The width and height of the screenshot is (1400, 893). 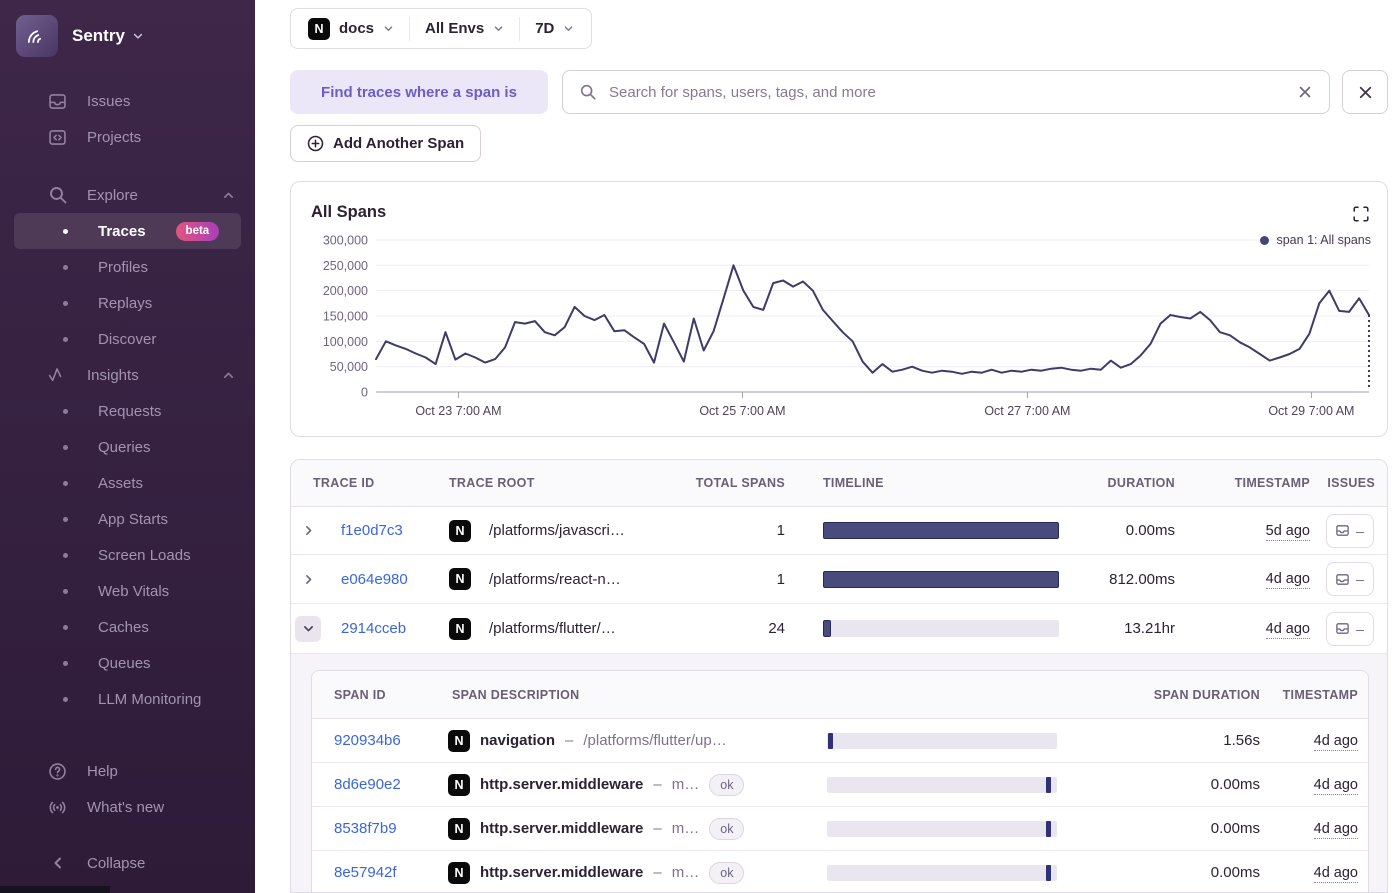 I want to click on sidebar-item-label: LLM Monitoring, so click(x=150, y=699).